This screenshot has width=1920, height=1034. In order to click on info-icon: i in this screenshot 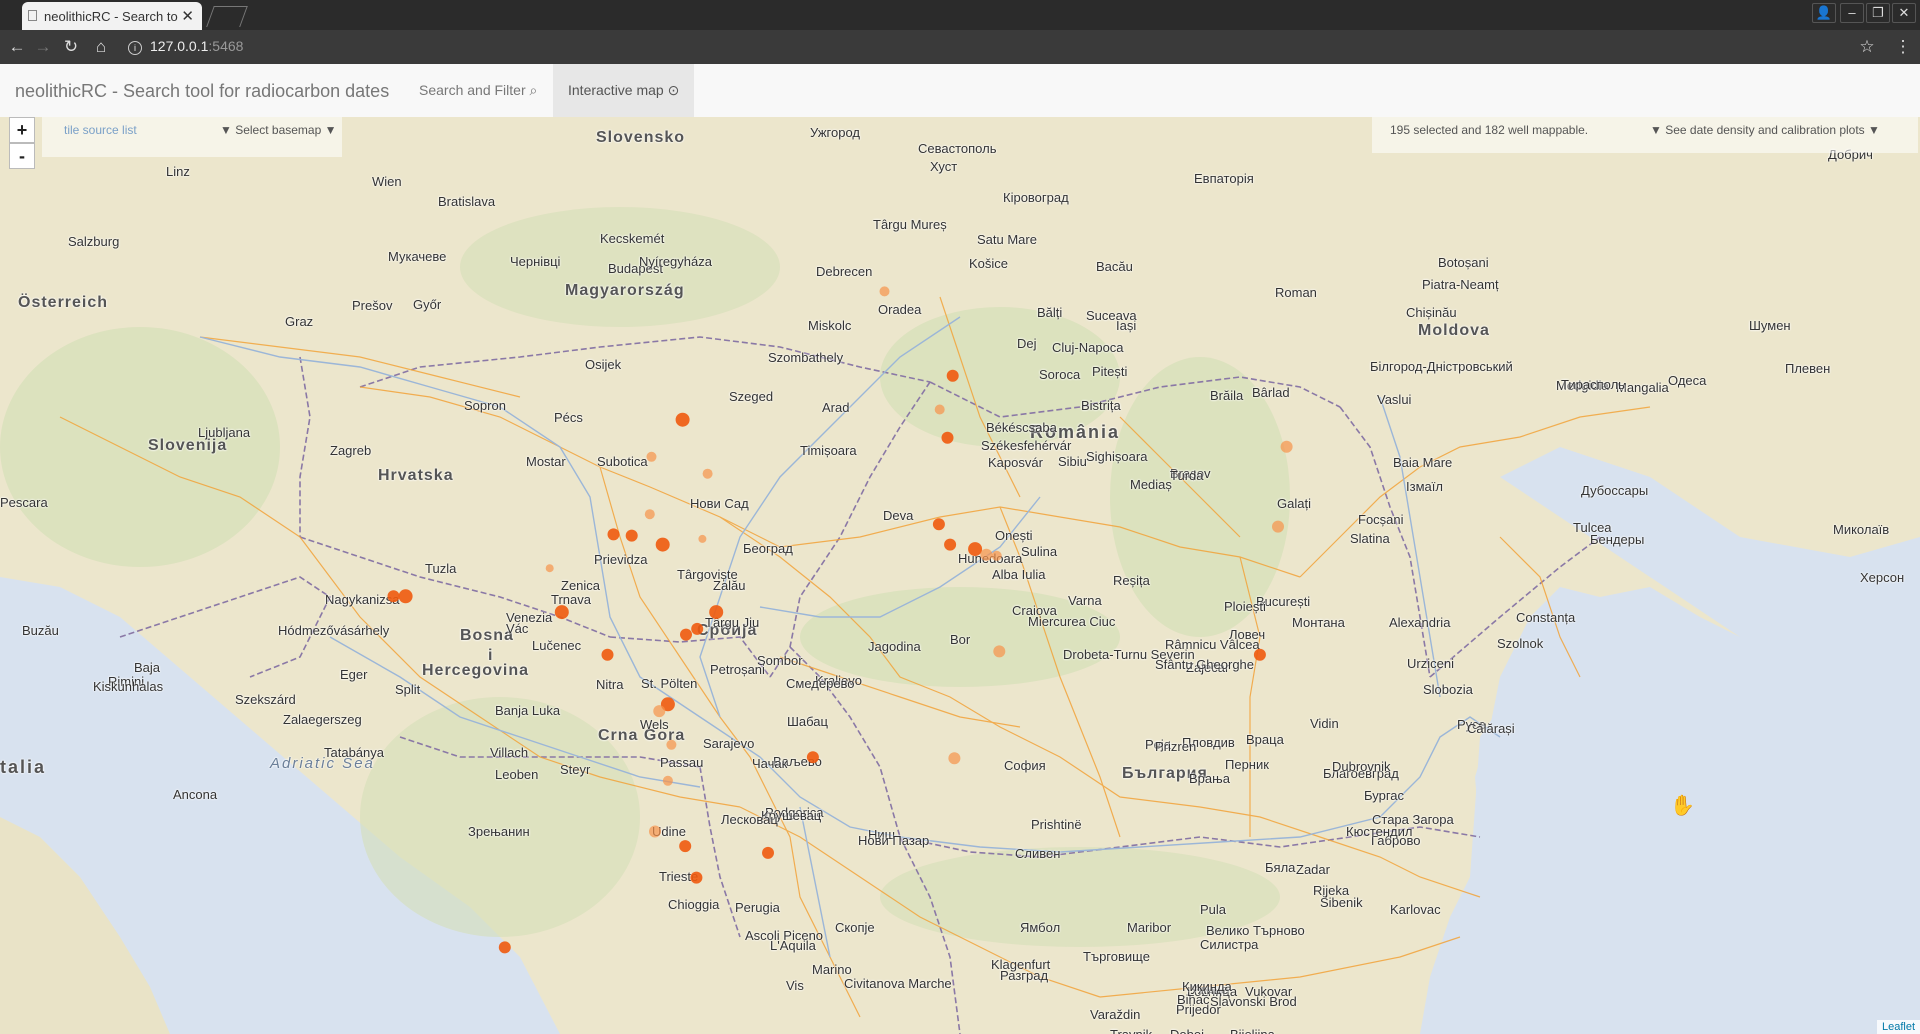, I will do `click(135, 48)`.